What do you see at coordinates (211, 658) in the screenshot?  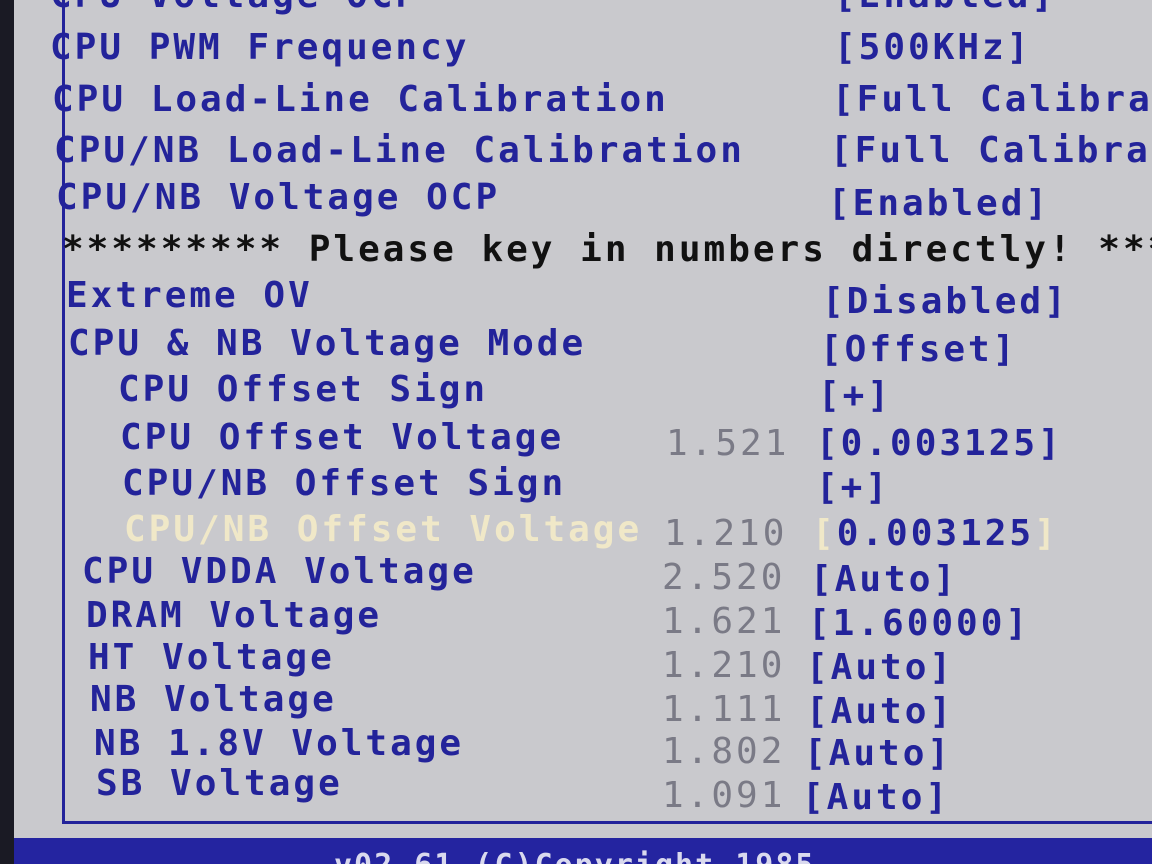 I see `setting-label-ht-voltage: HT Voltage` at bounding box center [211, 658].